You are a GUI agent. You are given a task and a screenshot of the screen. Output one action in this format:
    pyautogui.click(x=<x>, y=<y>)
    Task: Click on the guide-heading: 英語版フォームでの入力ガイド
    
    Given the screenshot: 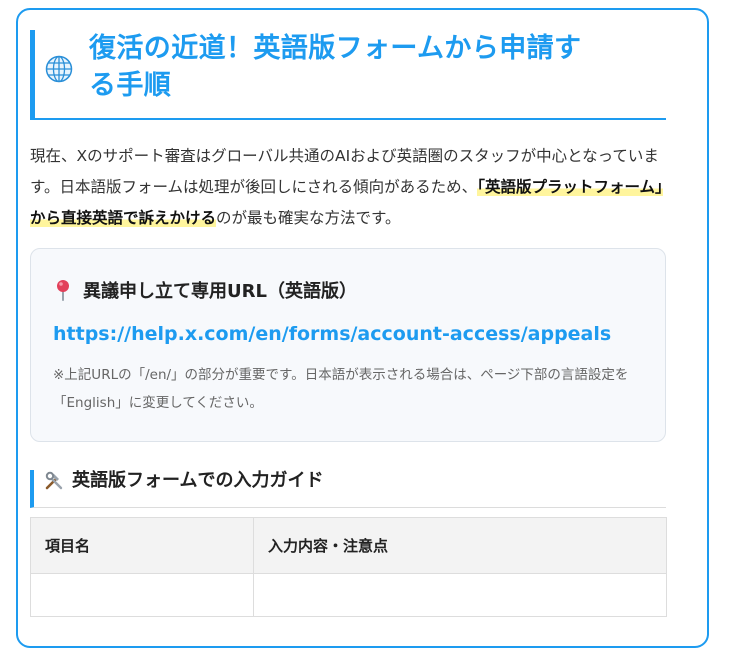 What is the action you would take?
    pyautogui.click(x=348, y=489)
    